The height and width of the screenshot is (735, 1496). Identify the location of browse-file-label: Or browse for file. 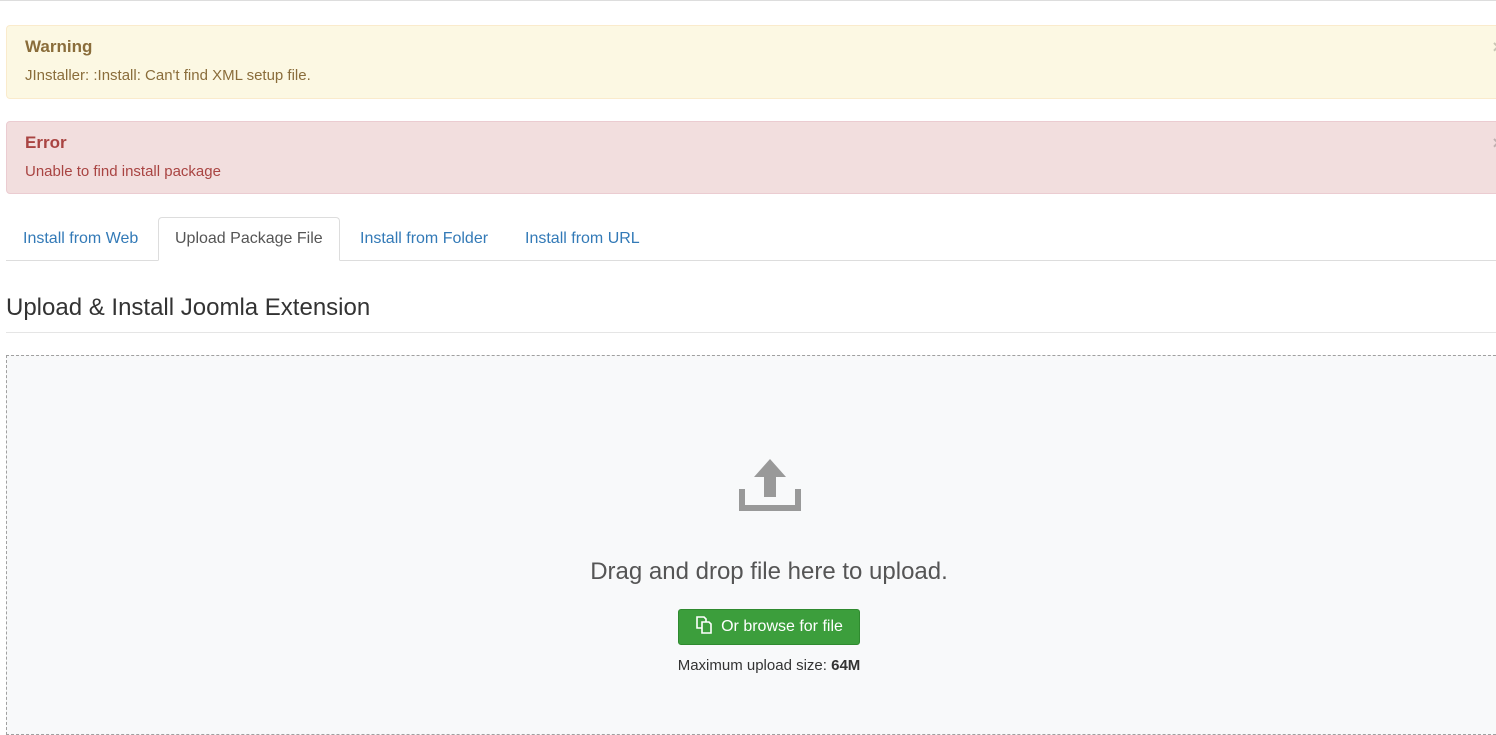
(782, 626).